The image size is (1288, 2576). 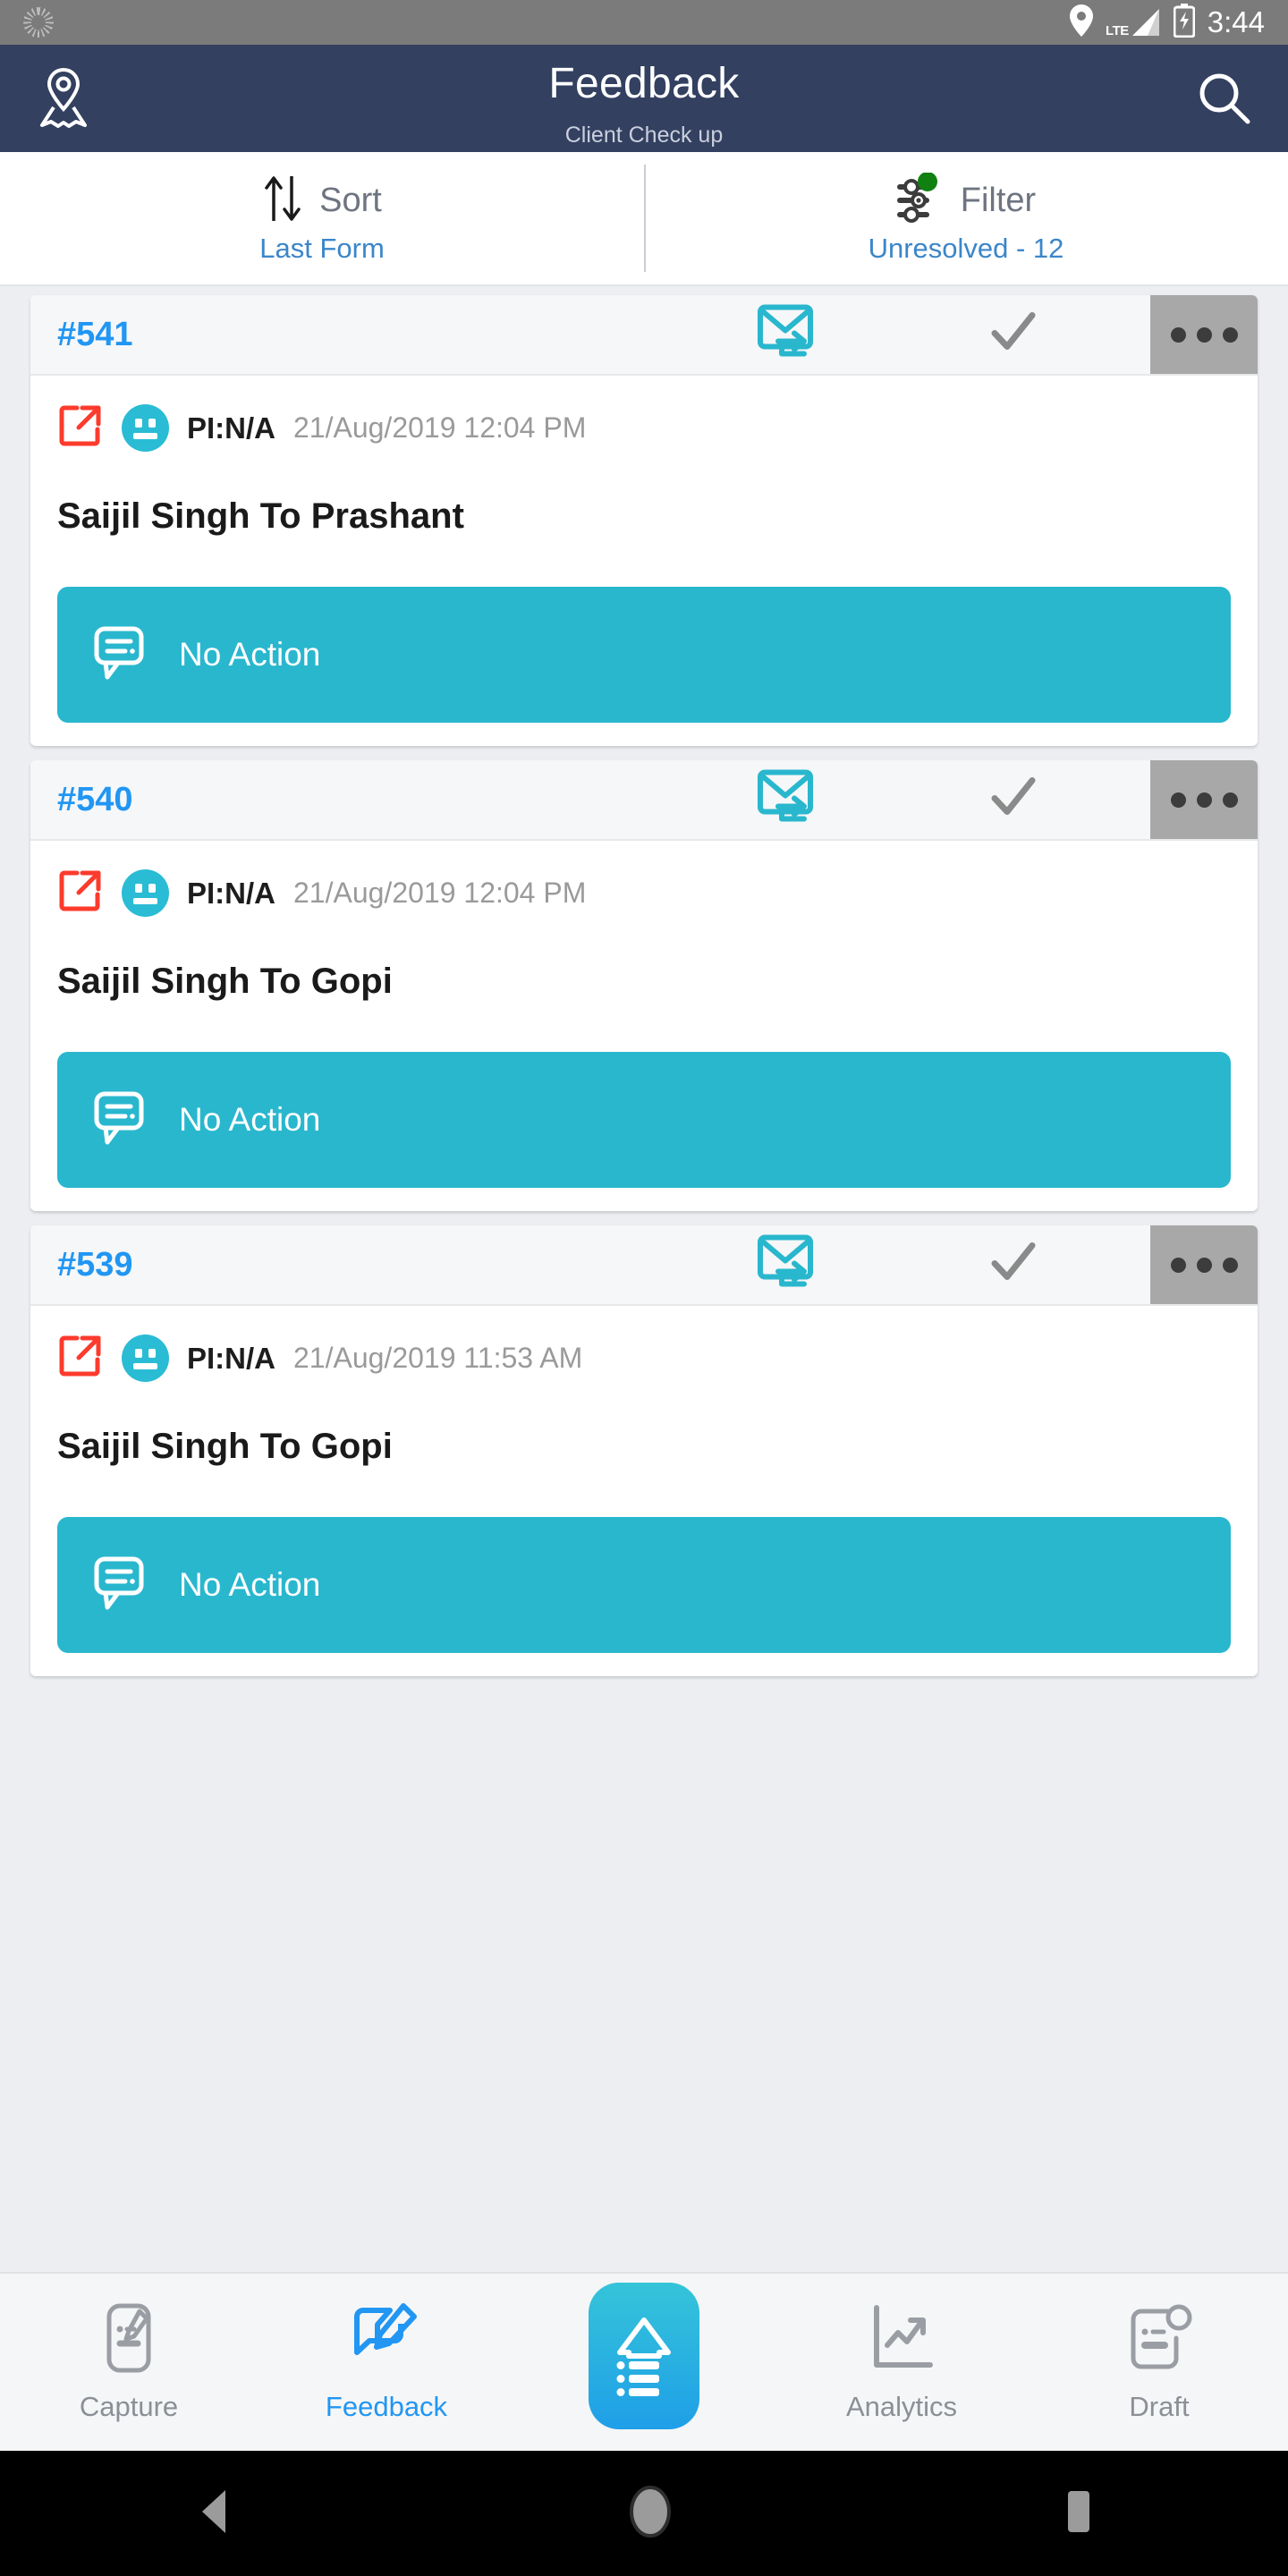 I want to click on nav-label-draft: Draft, so click(x=1159, y=2406).